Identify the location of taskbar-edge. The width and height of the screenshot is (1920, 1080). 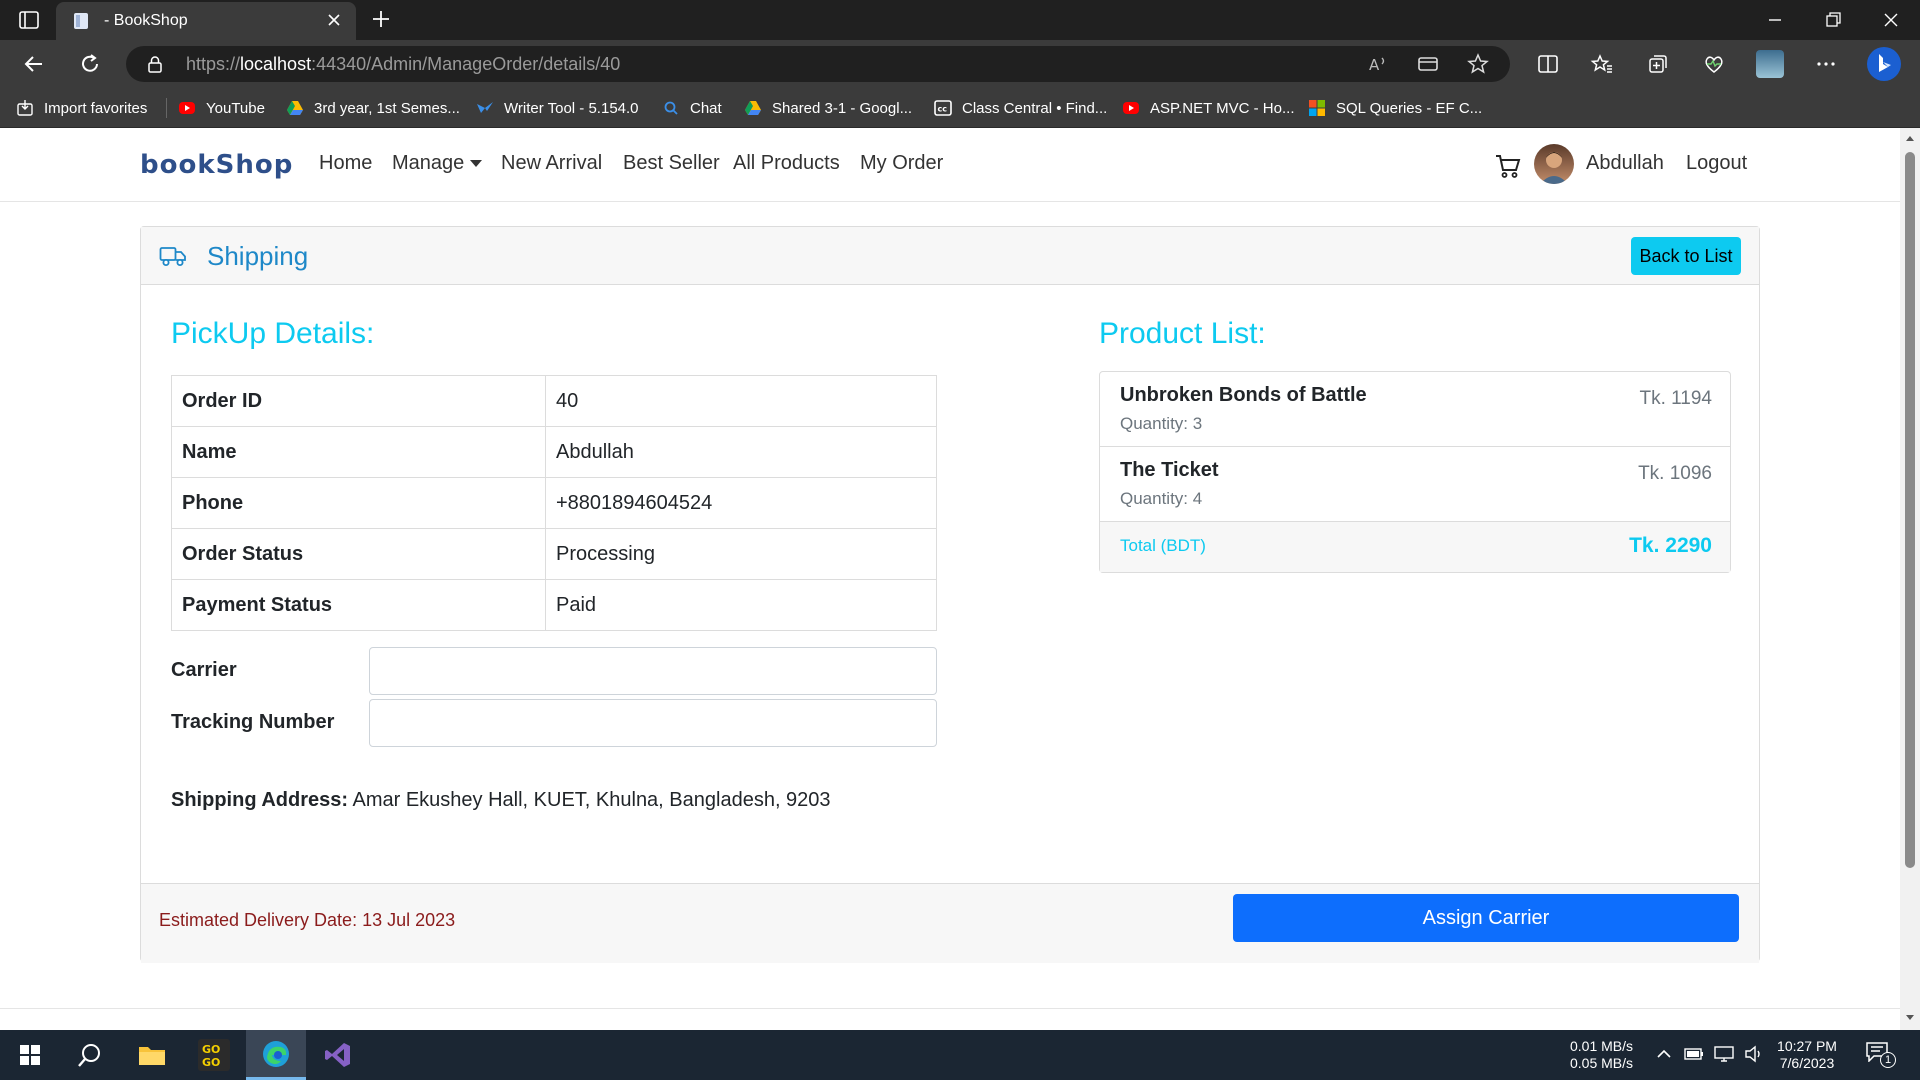
(276, 1055).